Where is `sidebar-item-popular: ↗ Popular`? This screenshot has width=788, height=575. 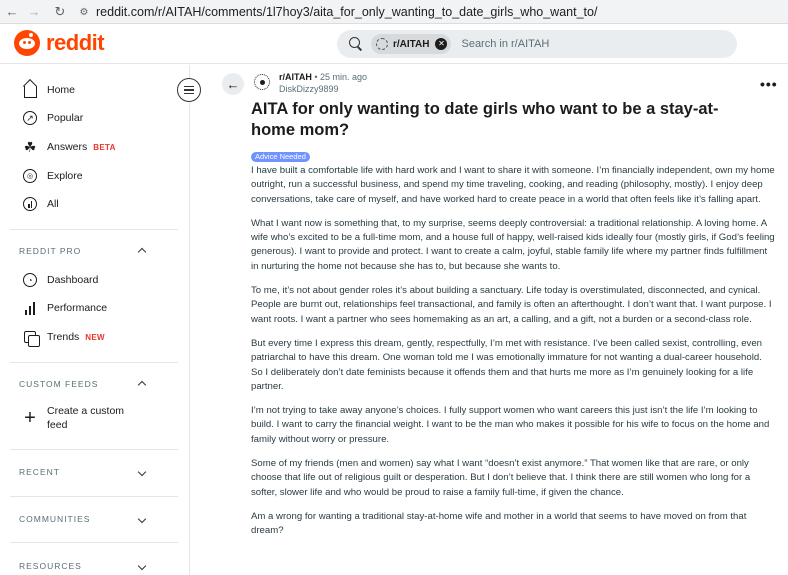
sidebar-item-popular: ↗ Popular is located at coordinates (94, 118).